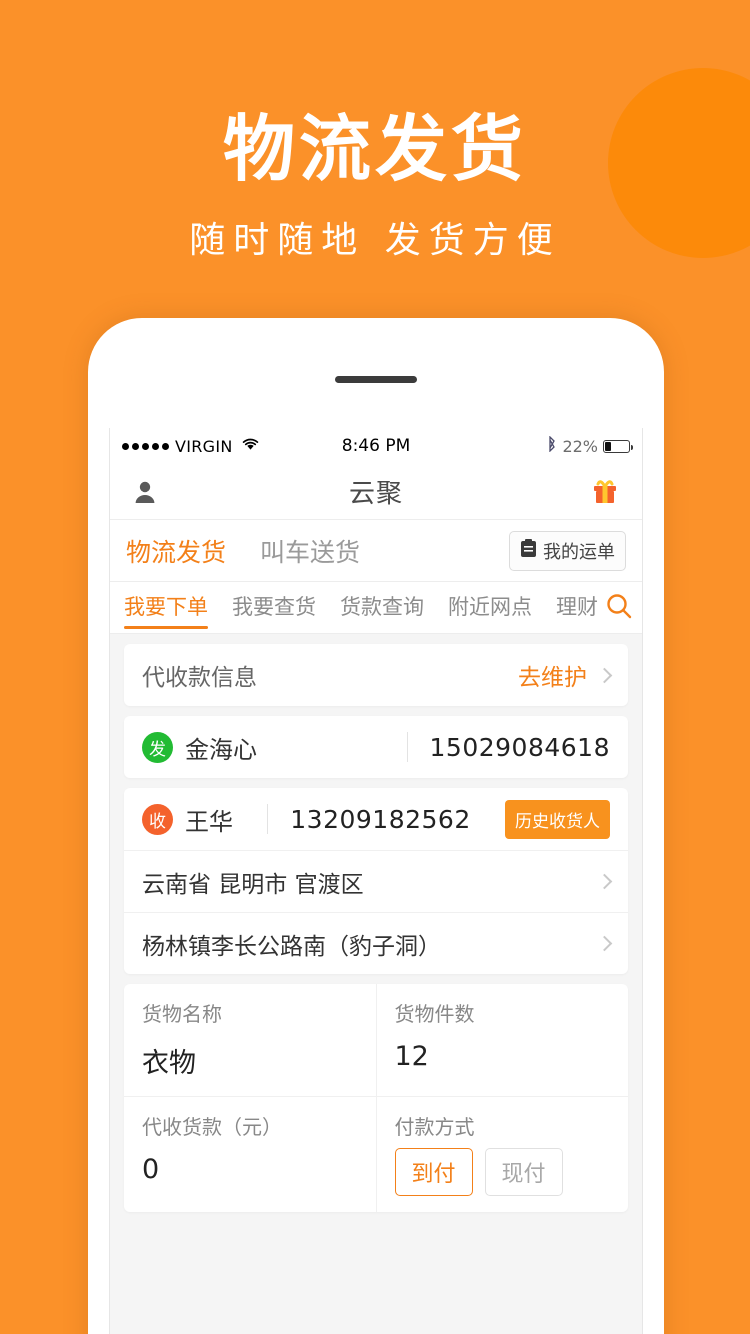  I want to click on cod-info-row: 代收款信息 去维护, so click(376, 675).